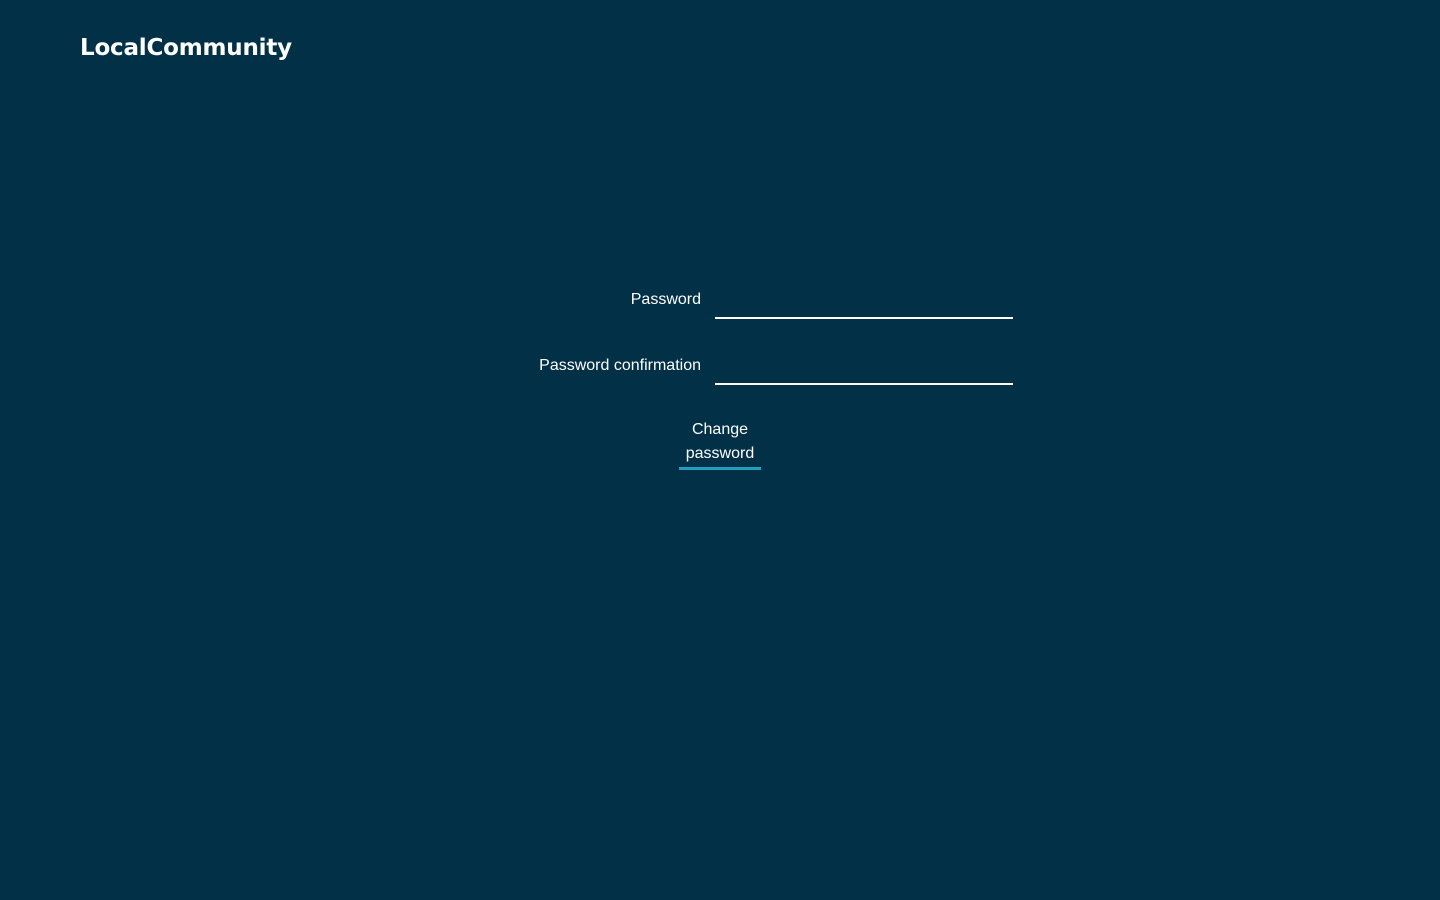 This screenshot has height=900, width=1440. What do you see at coordinates (713, 300) in the screenshot?
I see `password-row: Password` at bounding box center [713, 300].